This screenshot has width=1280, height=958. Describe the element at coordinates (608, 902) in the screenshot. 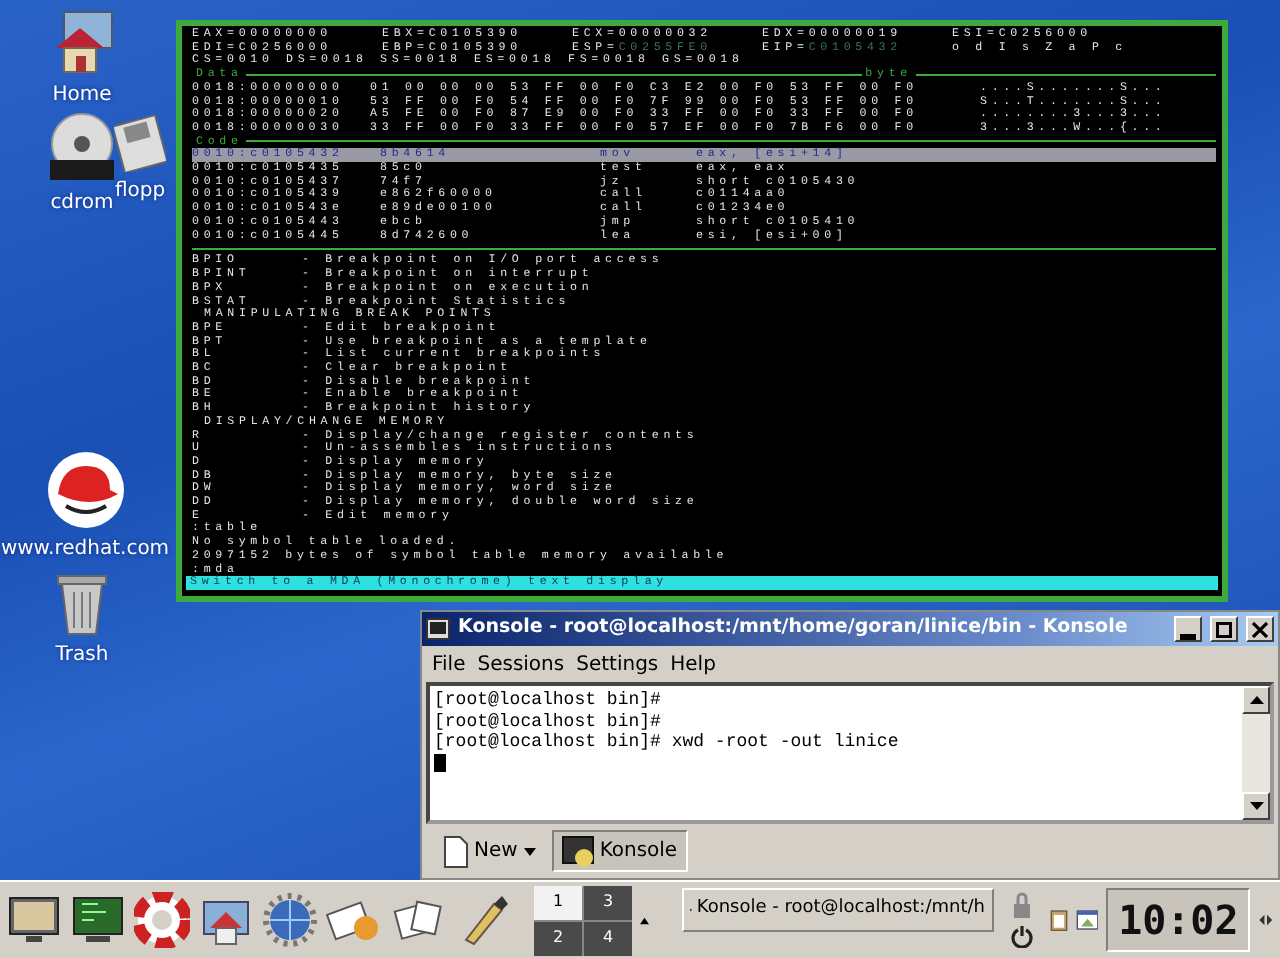

I see `desktop-pager-button: 3` at that location.